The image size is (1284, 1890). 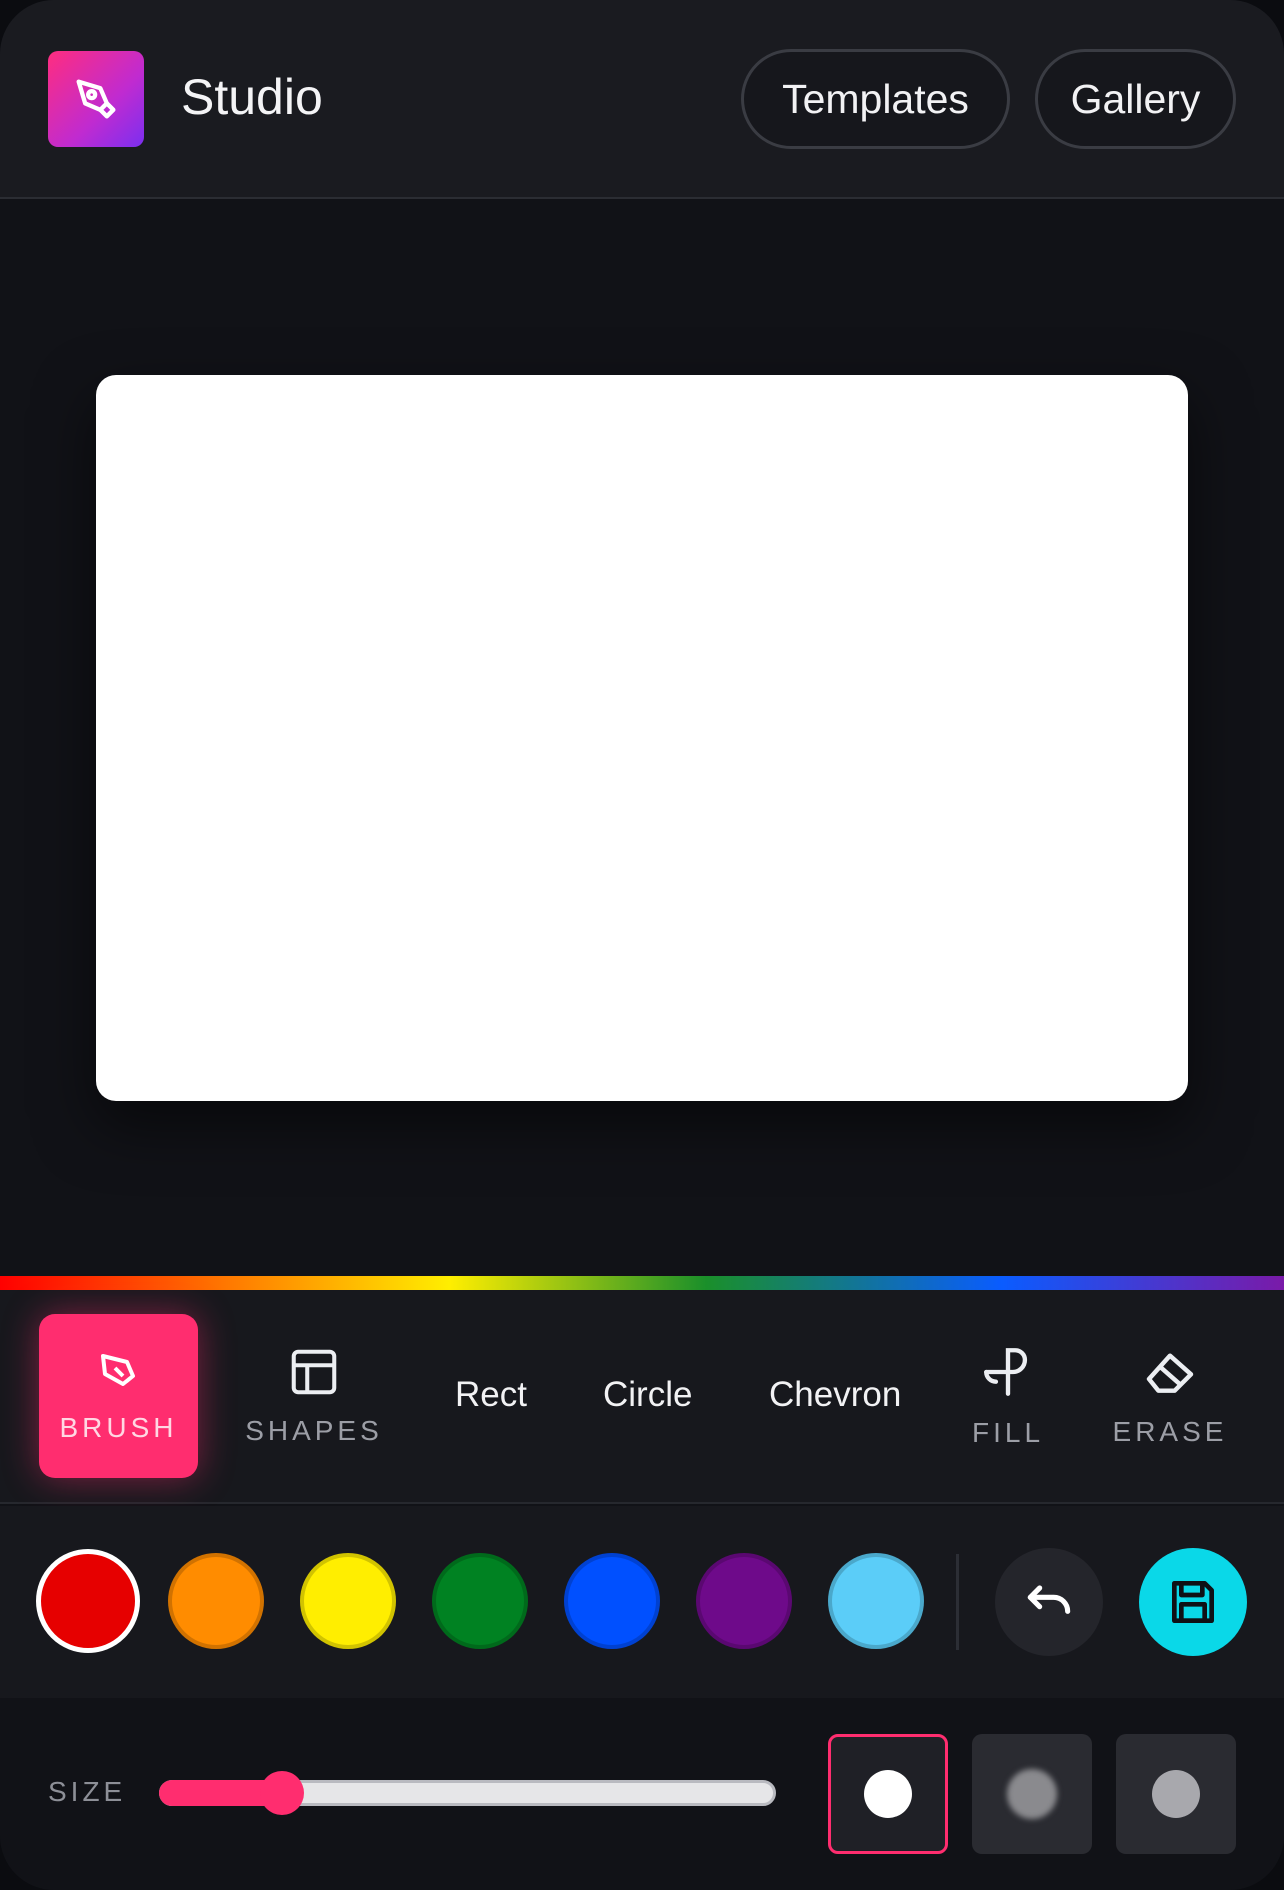 I want to click on rainbow-divider, so click(x=642, y=1283).